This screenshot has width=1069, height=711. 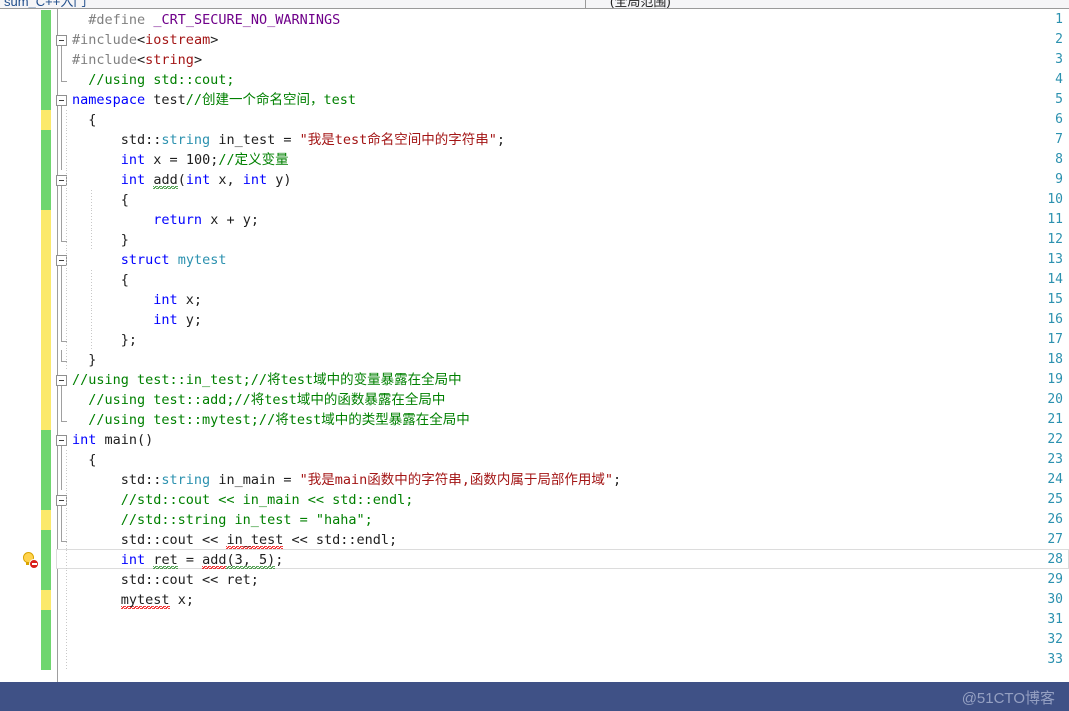 What do you see at coordinates (534, 60) in the screenshot?
I see `code-row: 3 #include<string>` at bounding box center [534, 60].